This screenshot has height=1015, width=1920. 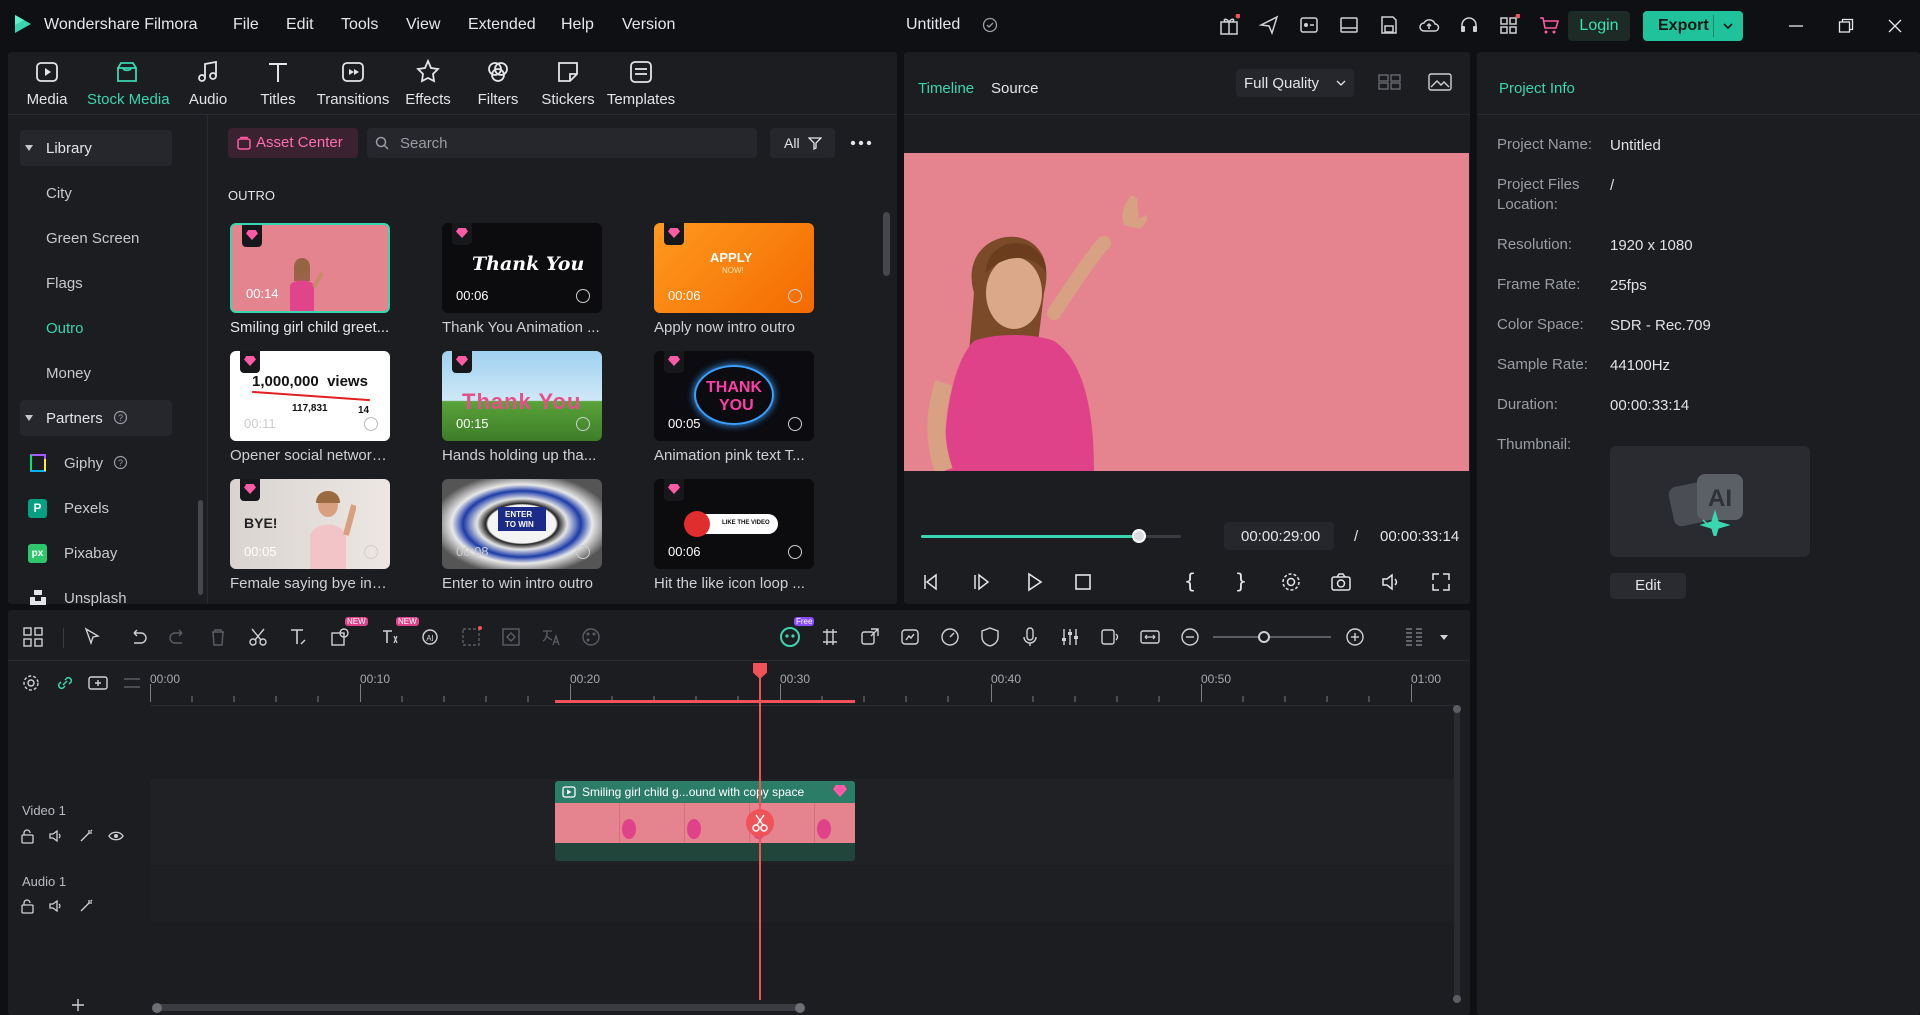 I want to click on magic-wand-icon, so click(x=86, y=906).